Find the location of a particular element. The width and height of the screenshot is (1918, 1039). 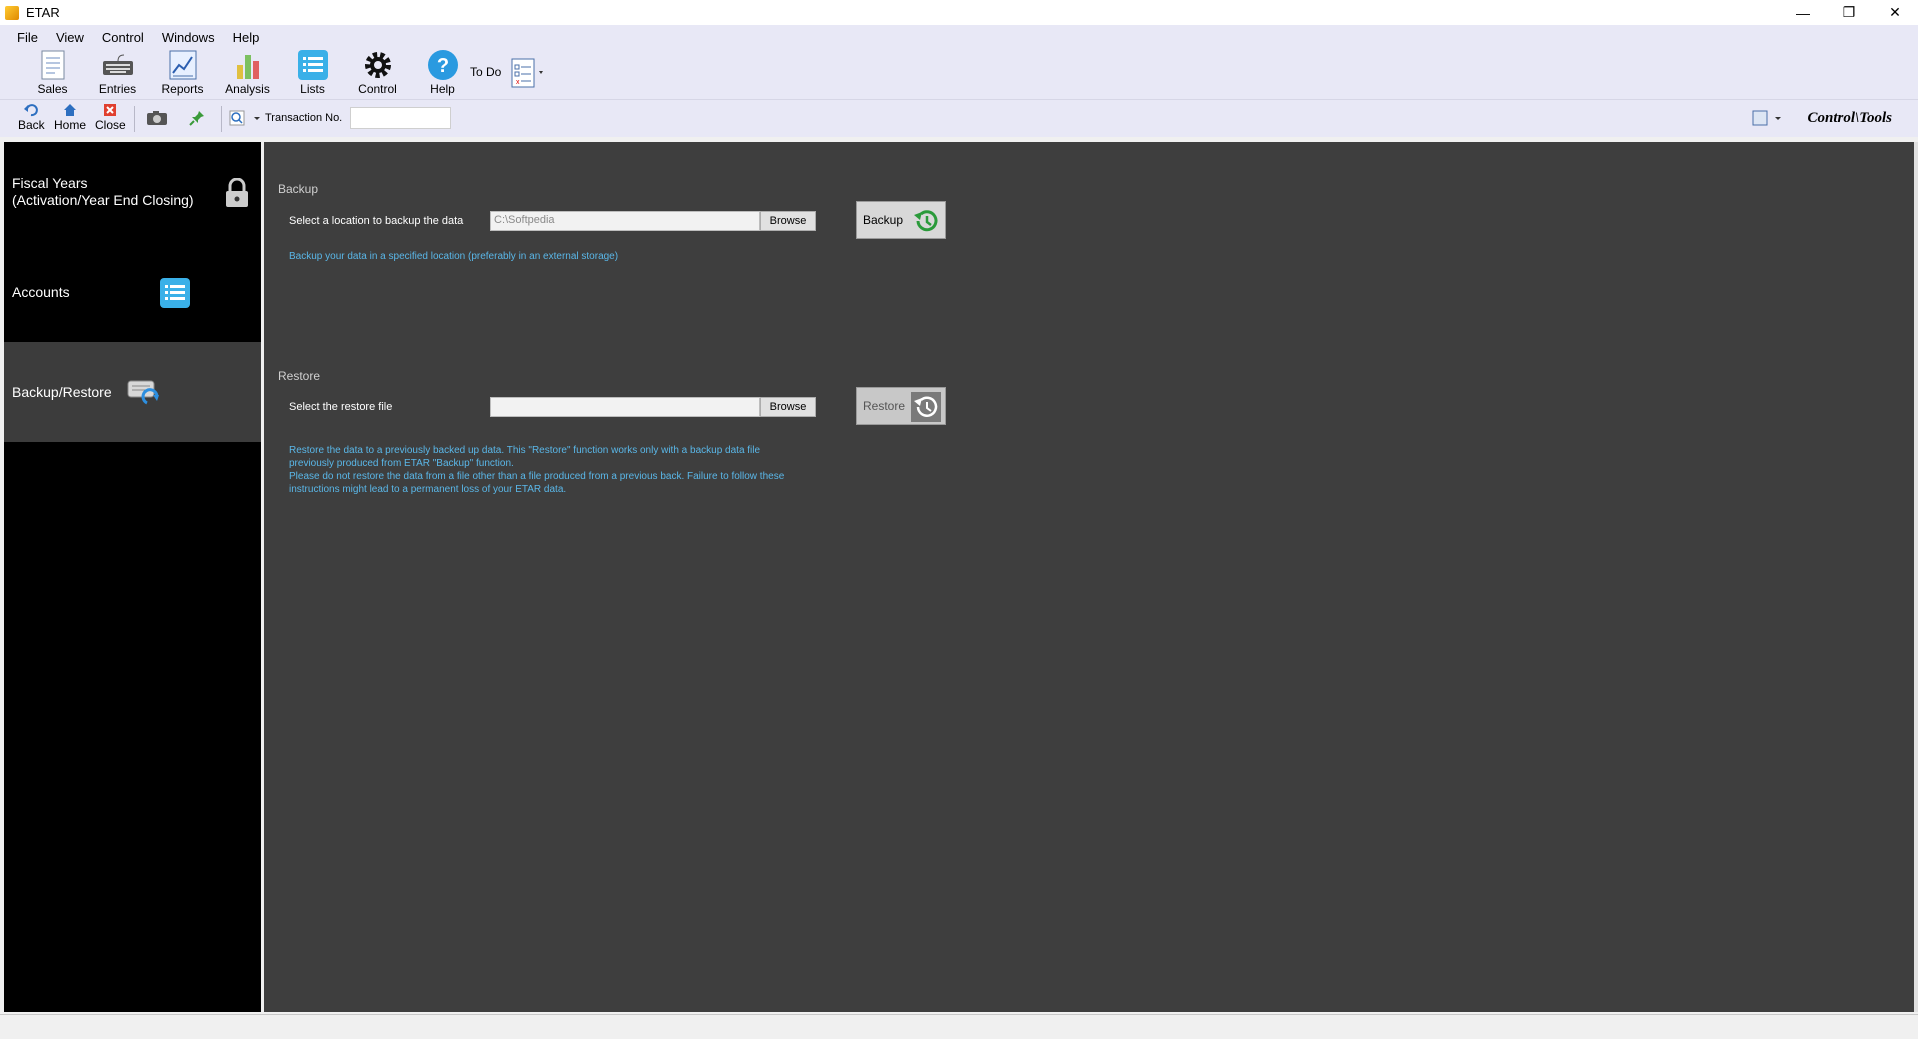

backup-button-label: Backup is located at coordinates (883, 220).